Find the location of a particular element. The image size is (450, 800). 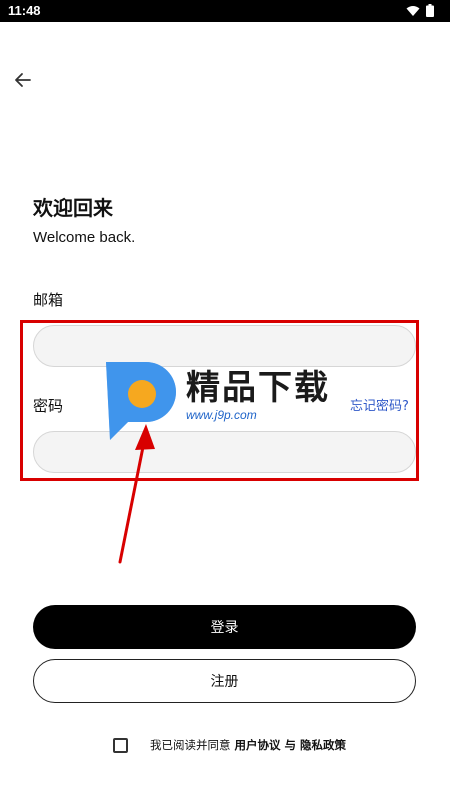

forgot-password-link: 忘记密码? is located at coordinates (379, 404).